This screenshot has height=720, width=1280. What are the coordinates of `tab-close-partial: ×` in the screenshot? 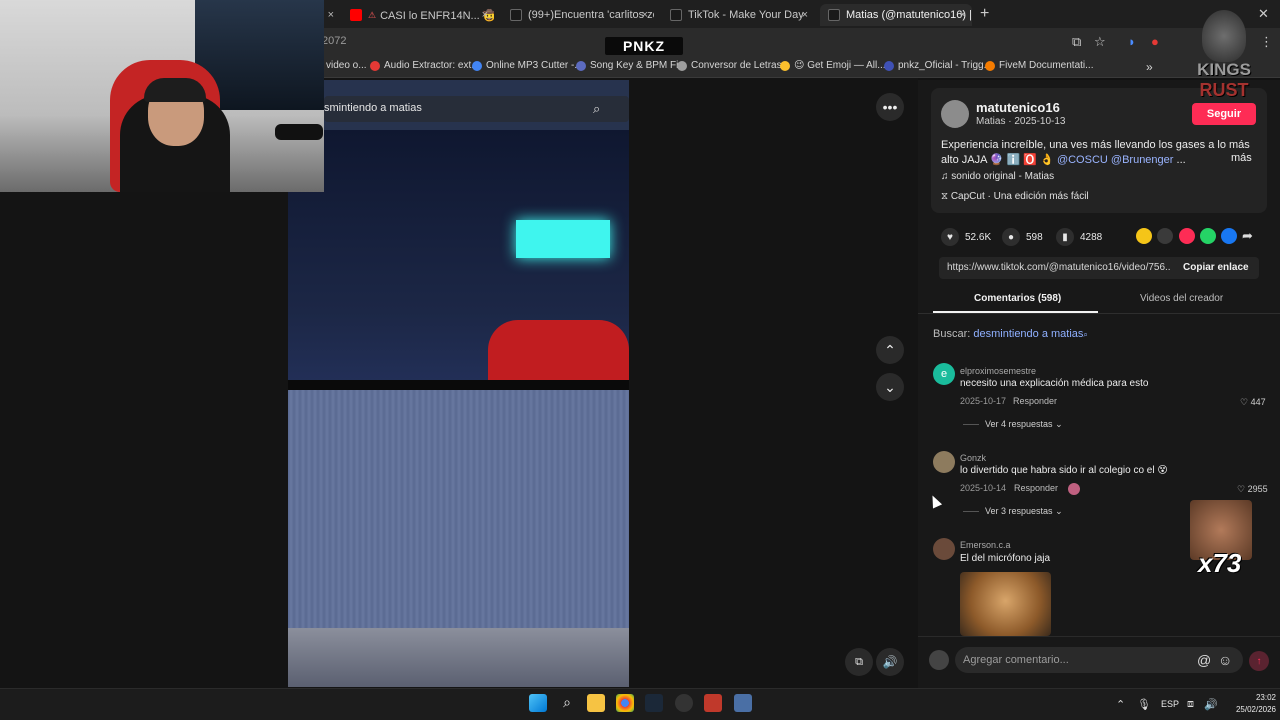 It's located at (332, 15).